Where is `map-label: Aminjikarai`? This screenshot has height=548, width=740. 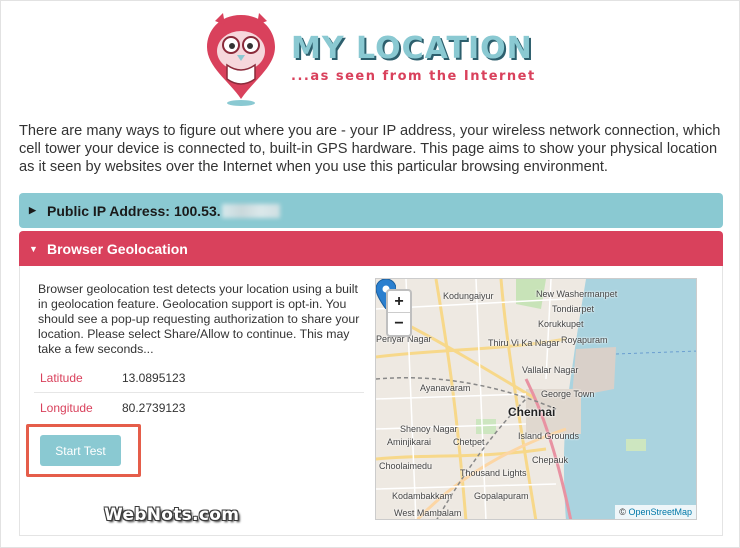
map-label: Aminjikarai is located at coordinates (409, 442).